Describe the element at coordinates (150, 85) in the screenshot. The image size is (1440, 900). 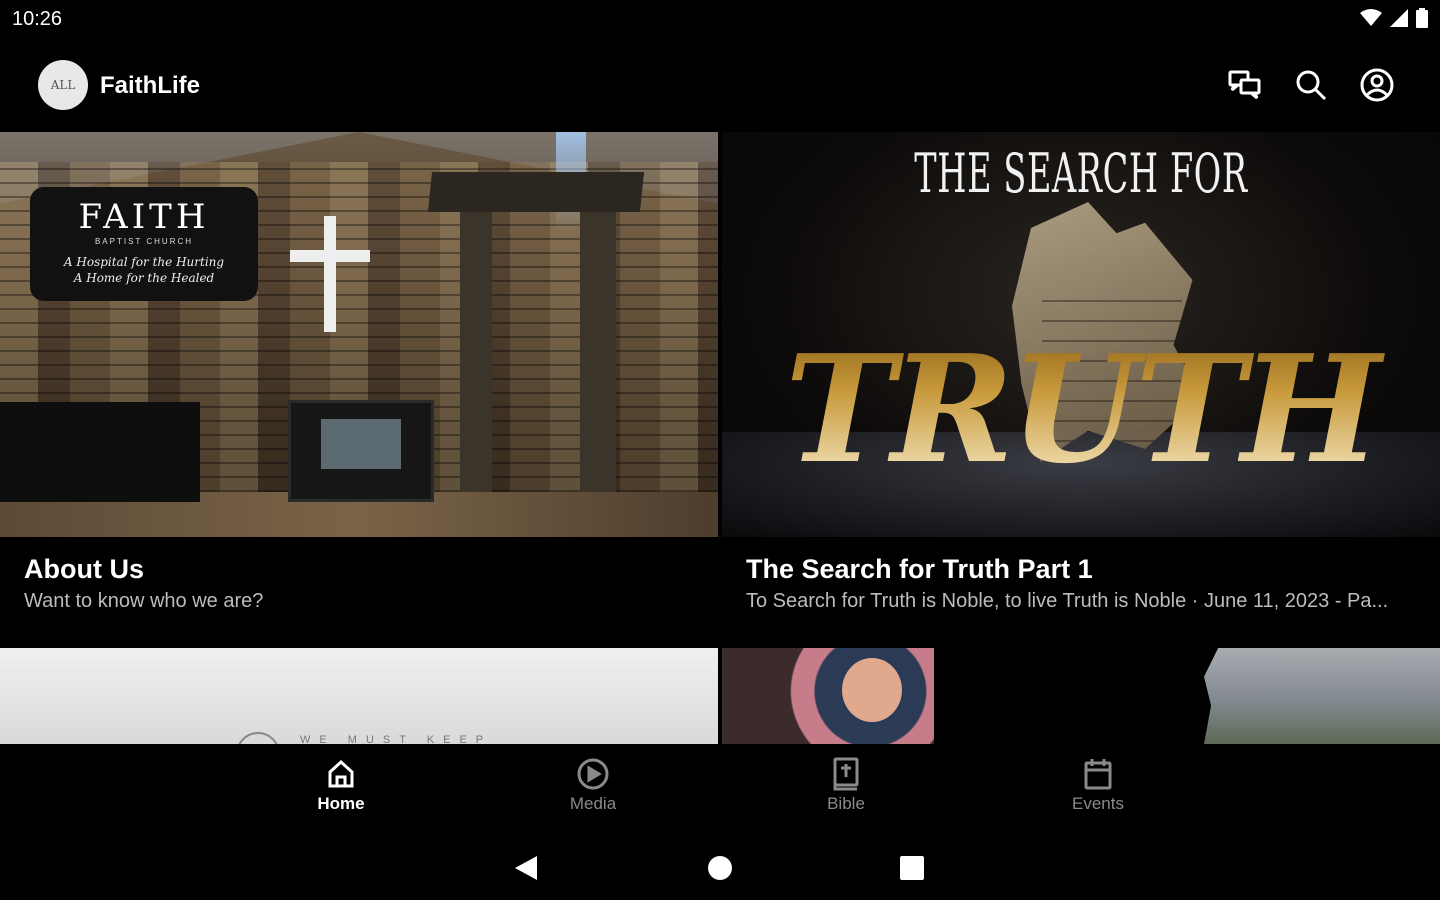
I see `app-title: FaithLife` at that location.